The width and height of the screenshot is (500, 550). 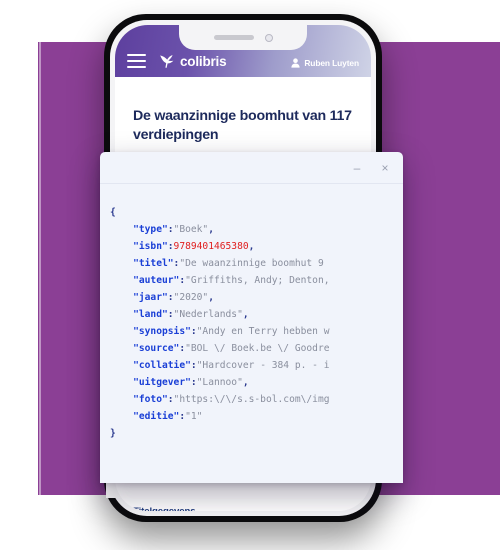 I want to click on phone-camera-icon, so click(x=268, y=37).